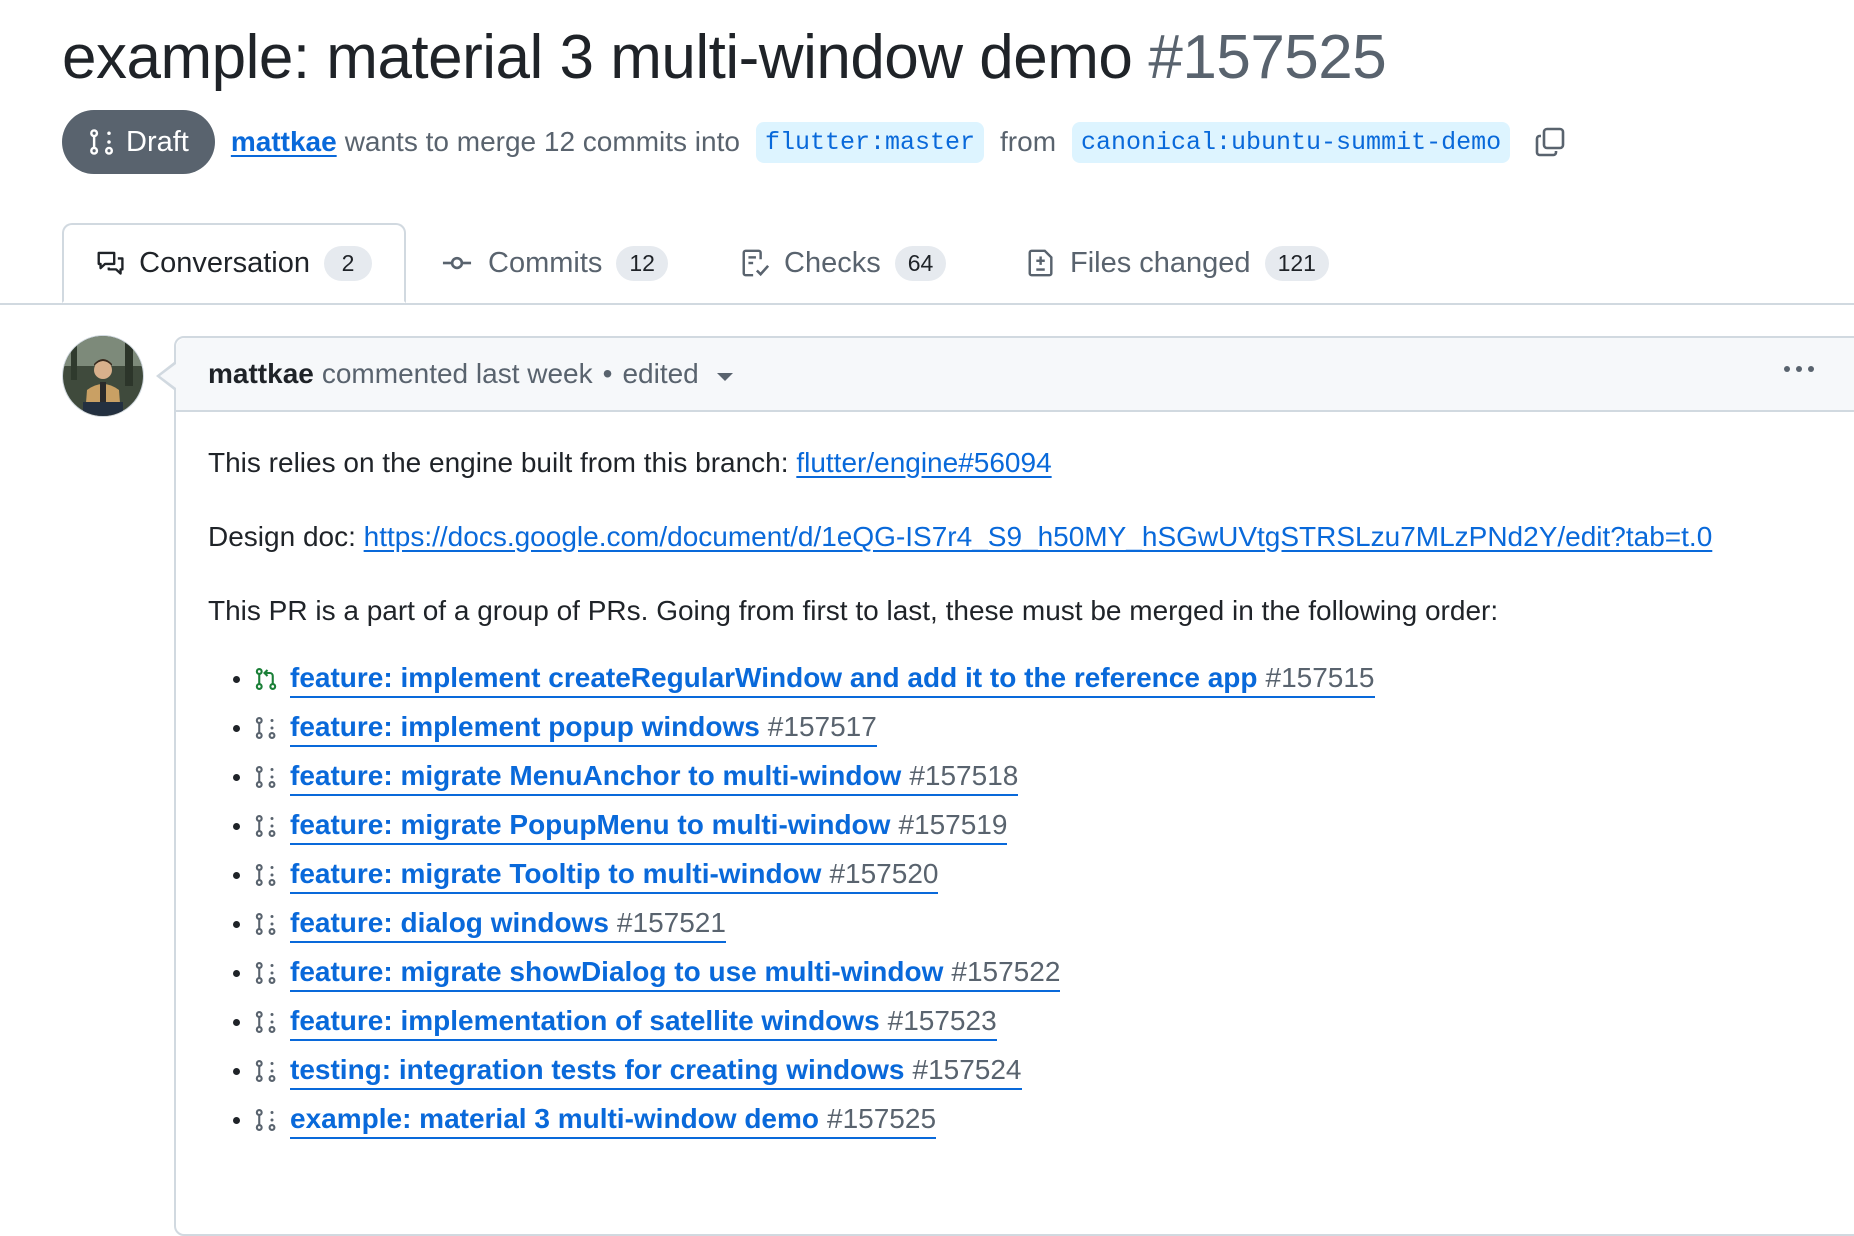 The width and height of the screenshot is (1854, 1236). What do you see at coordinates (1296, 263) in the screenshot?
I see `tab-count: 121` at bounding box center [1296, 263].